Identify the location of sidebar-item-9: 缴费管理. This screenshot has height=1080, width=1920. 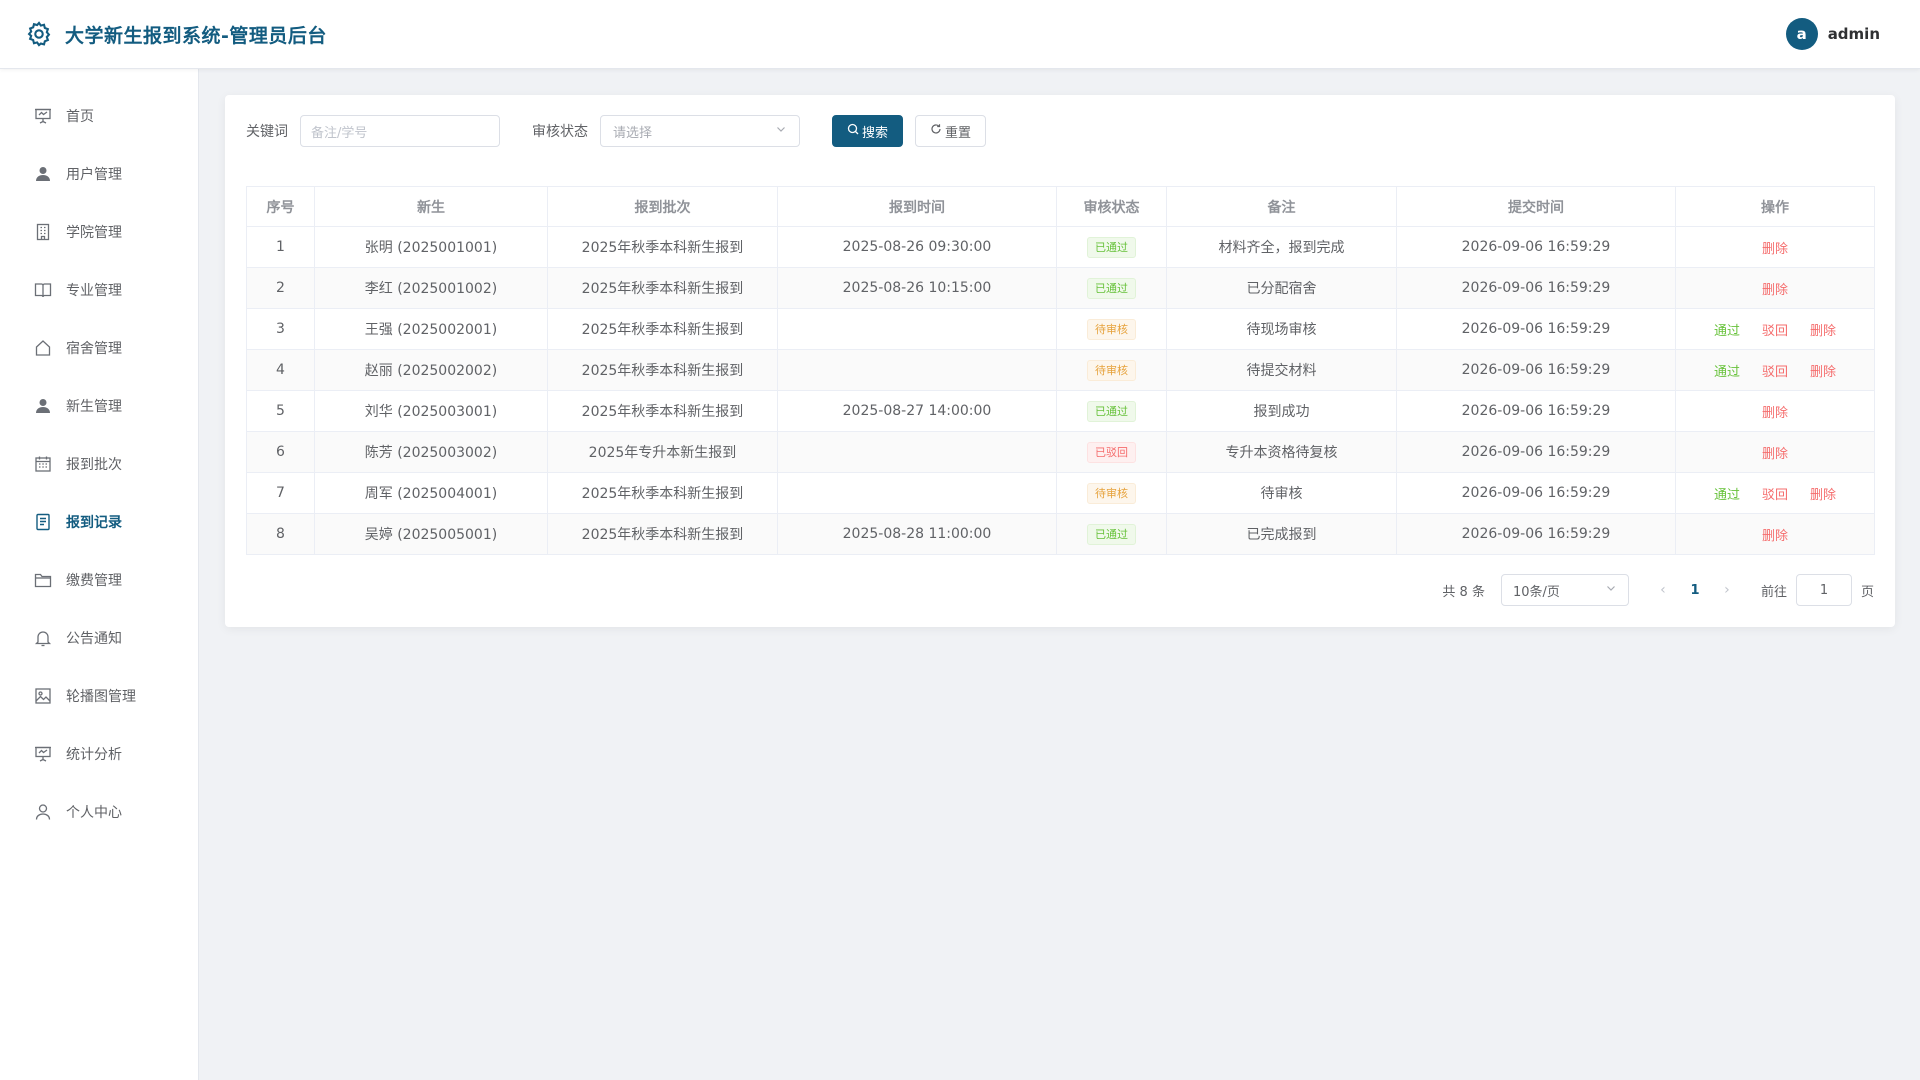
(99, 580).